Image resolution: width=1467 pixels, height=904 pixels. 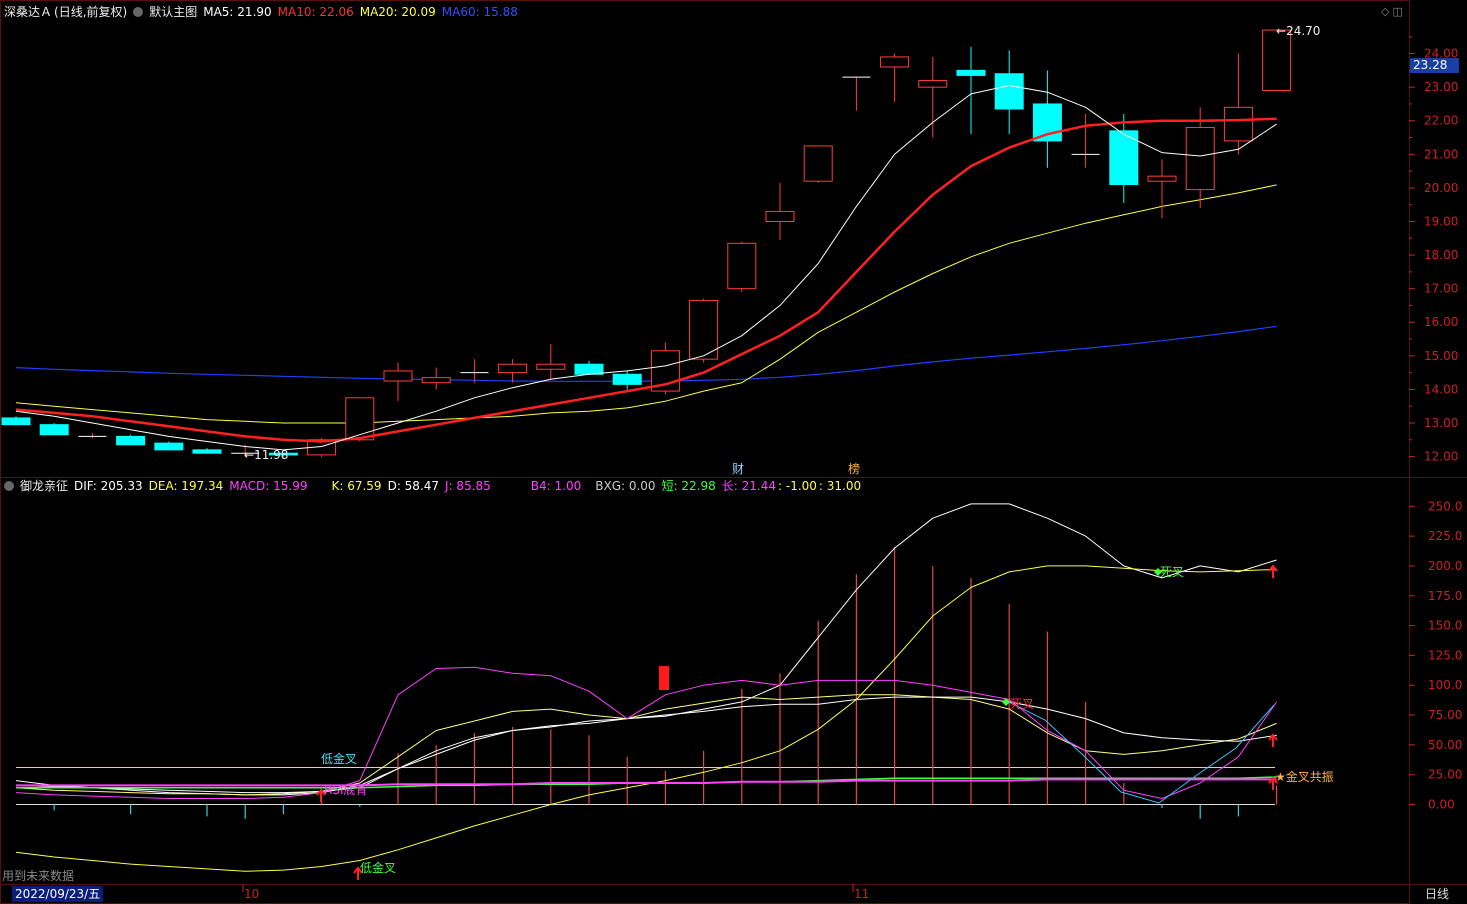 I want to click on main-y-tick-label: 16.00, so click(x=1441, y=322).